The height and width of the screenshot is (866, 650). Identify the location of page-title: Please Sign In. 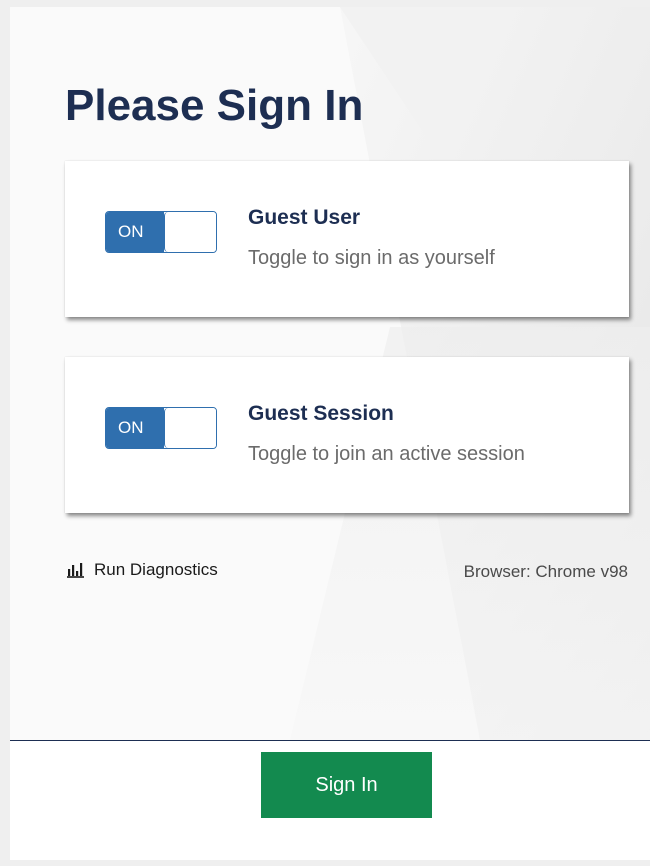
(214, 105).